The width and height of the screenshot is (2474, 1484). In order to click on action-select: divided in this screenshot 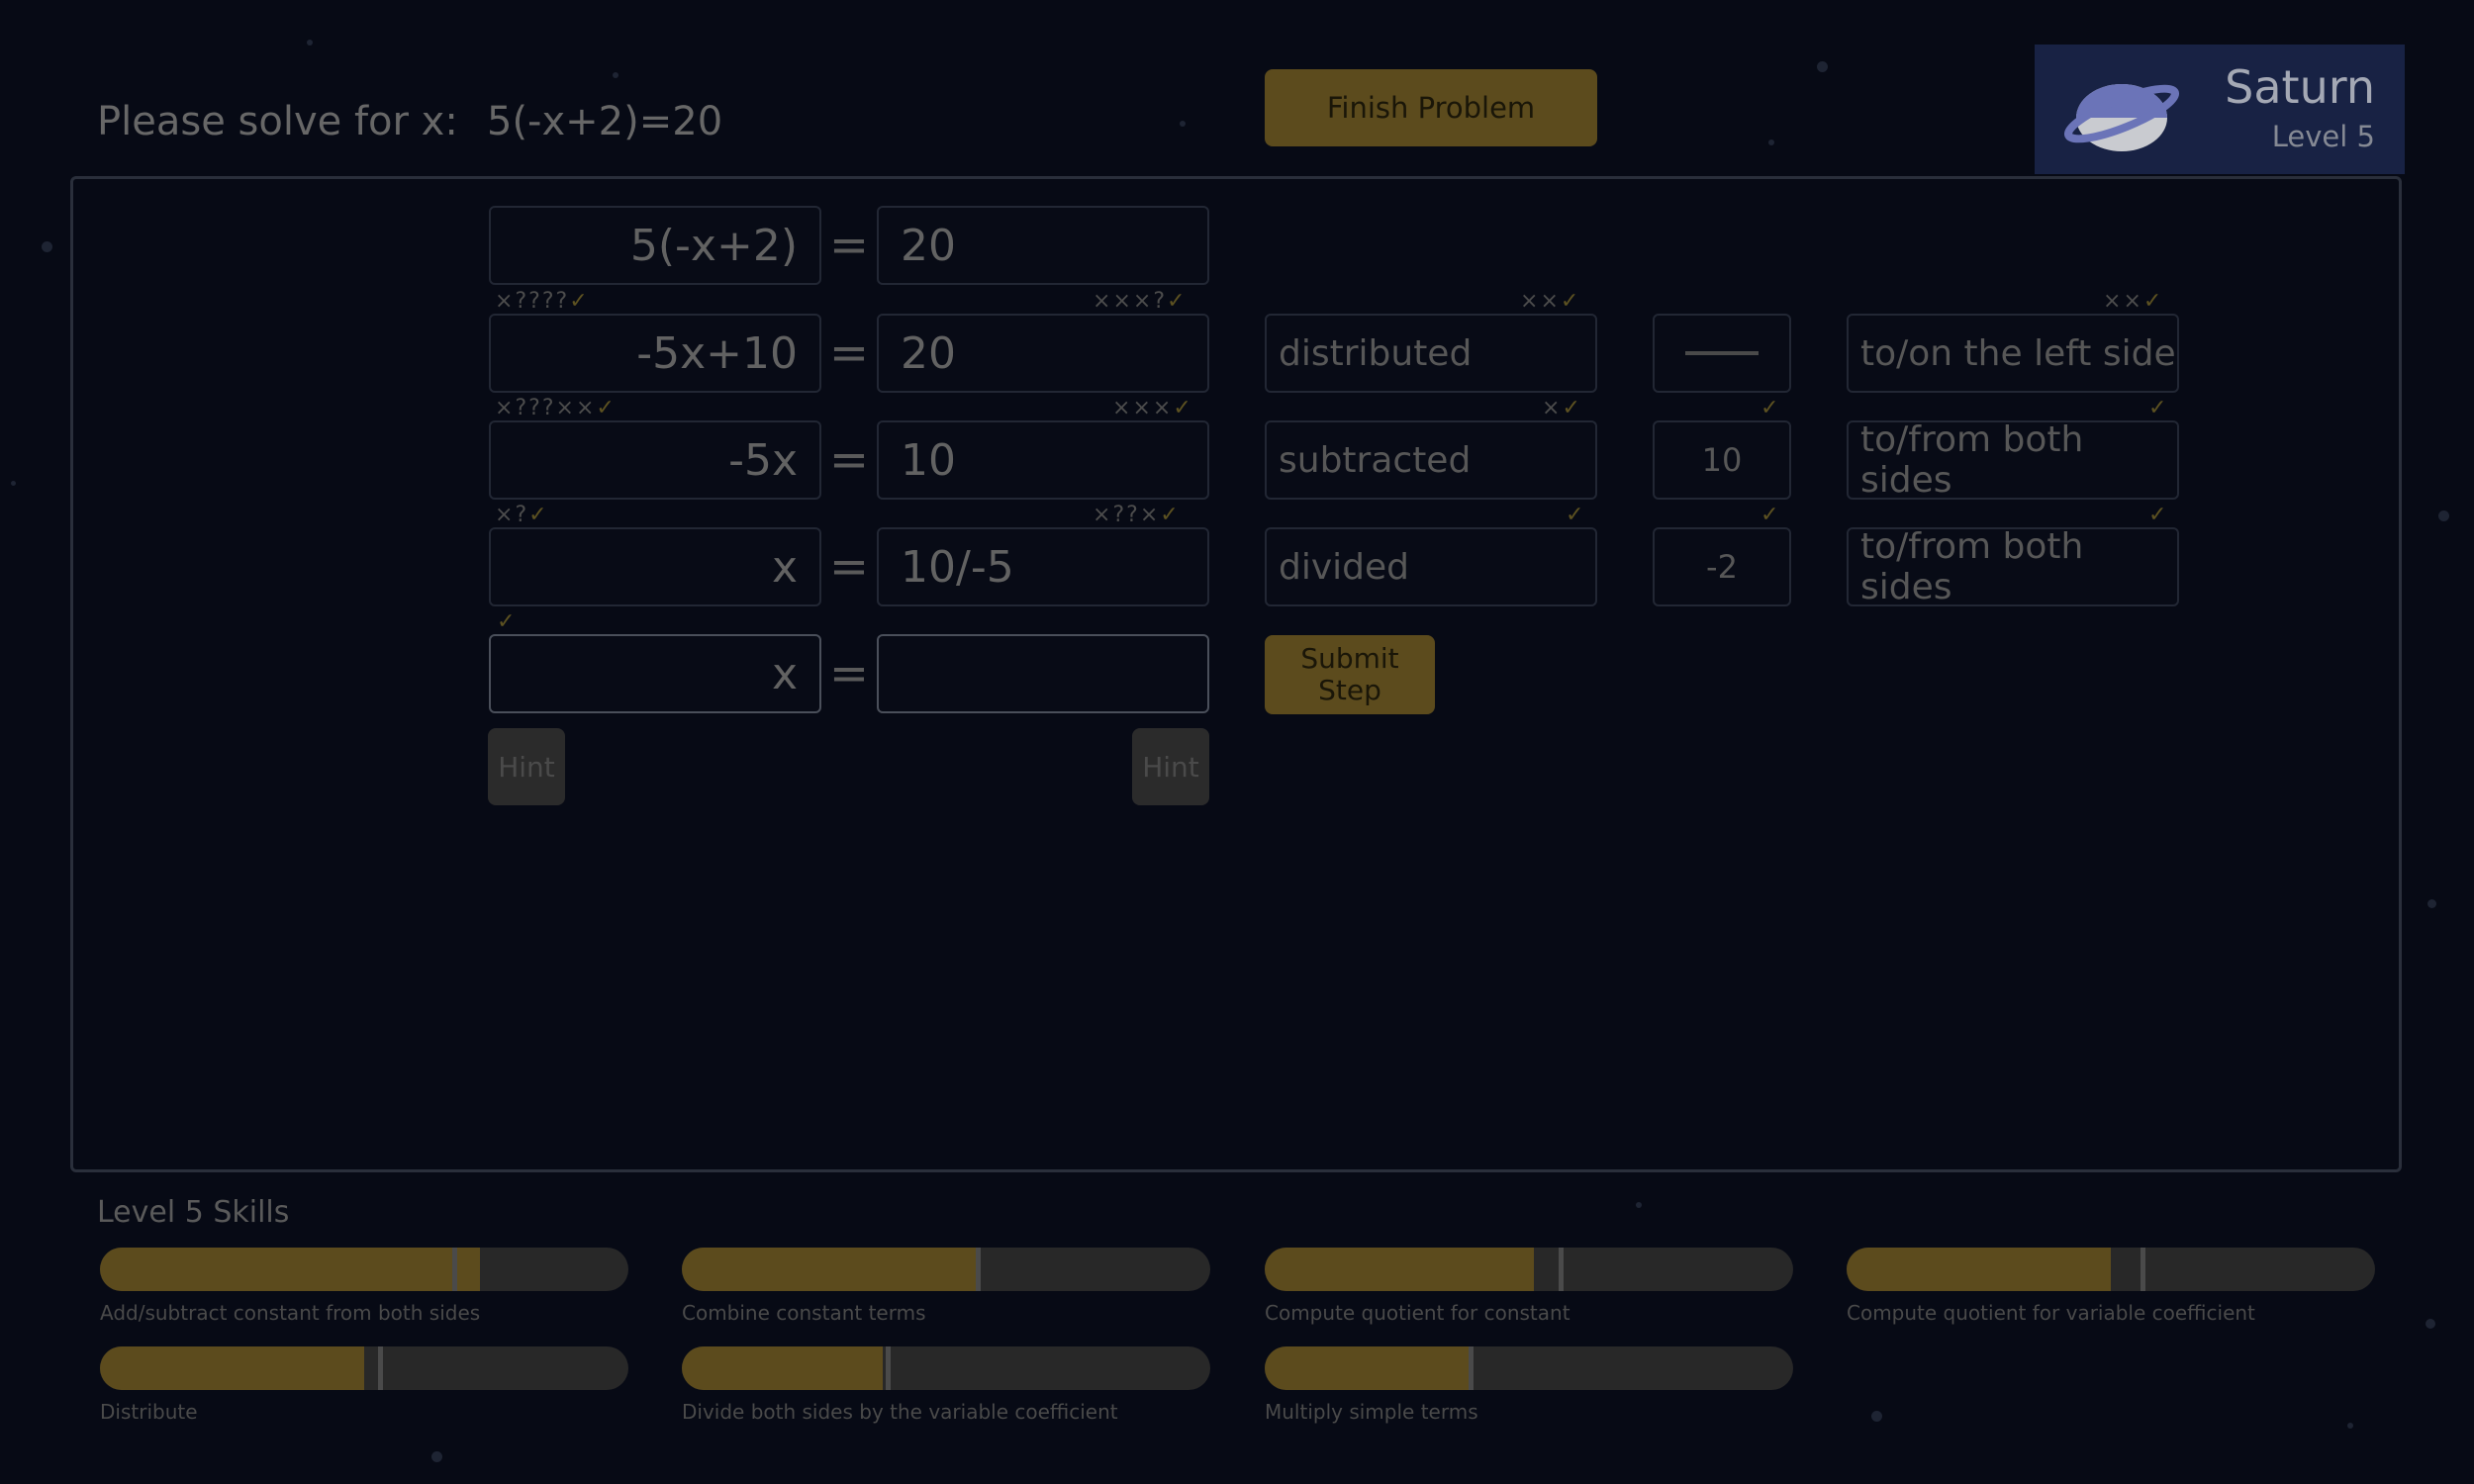, I will do `click(1431, 566)`.